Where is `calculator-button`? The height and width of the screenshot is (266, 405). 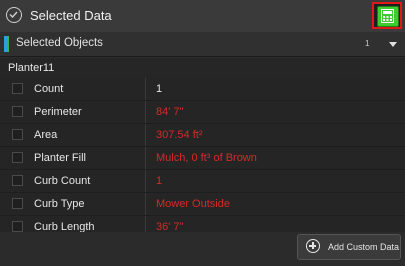
calculator-button is located at coordinates (387, 15).